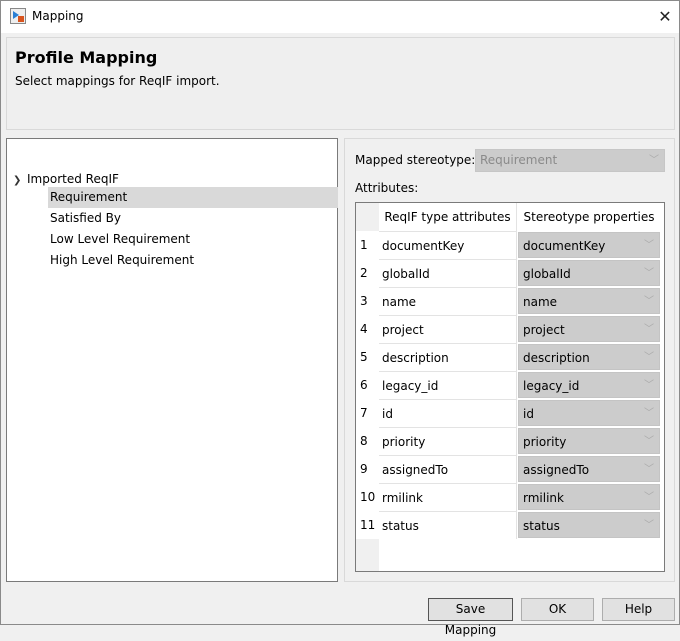  Describe the element at coordinates (367, 525) in the screenshot. I see `row-number: 11` at that location.